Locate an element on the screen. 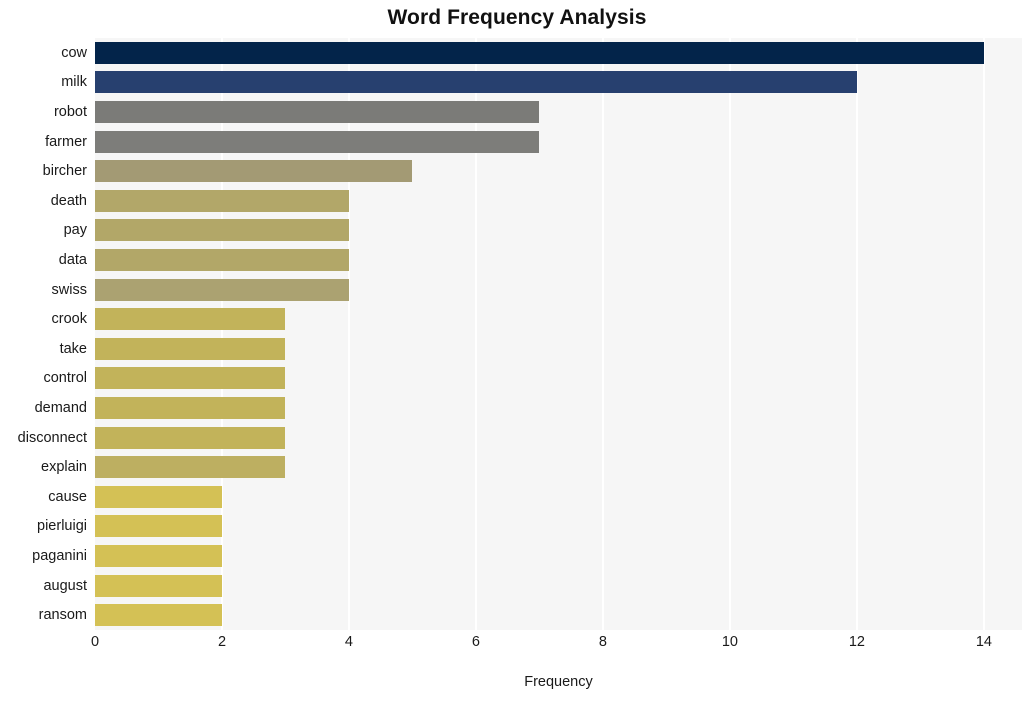 The image size is (1034, 701). bar-data is located at coordinates (222, 260).